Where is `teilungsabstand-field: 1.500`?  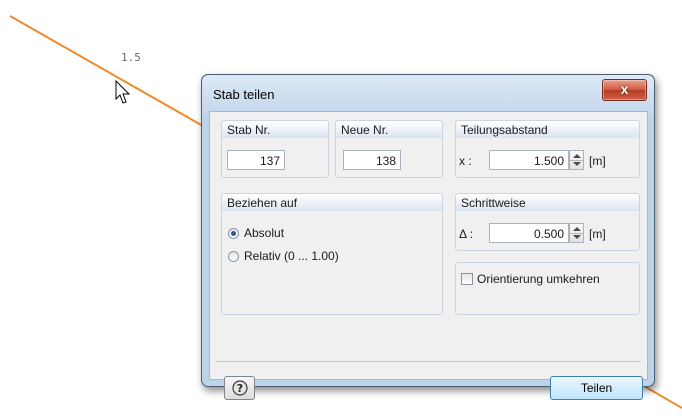 teilungsabstand-field: 1.500 is located at coordinates (529, 160).